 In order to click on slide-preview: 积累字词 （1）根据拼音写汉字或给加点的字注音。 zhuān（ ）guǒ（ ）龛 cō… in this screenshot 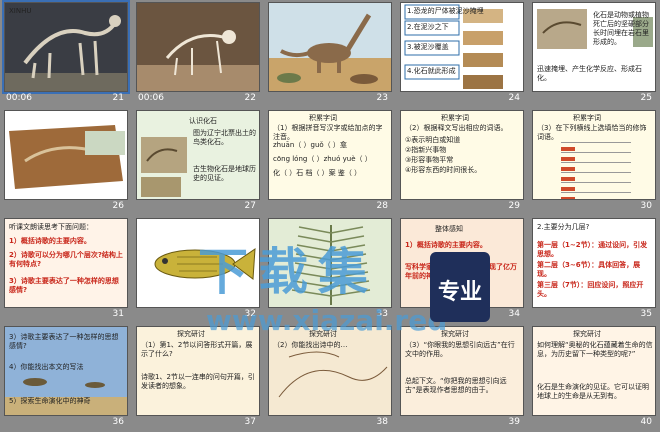, I will do `click(330, 155)`.